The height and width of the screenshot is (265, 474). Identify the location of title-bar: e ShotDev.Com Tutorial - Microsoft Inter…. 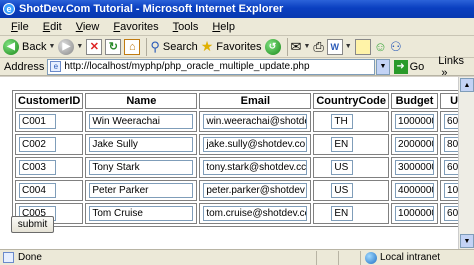
(237, 9).